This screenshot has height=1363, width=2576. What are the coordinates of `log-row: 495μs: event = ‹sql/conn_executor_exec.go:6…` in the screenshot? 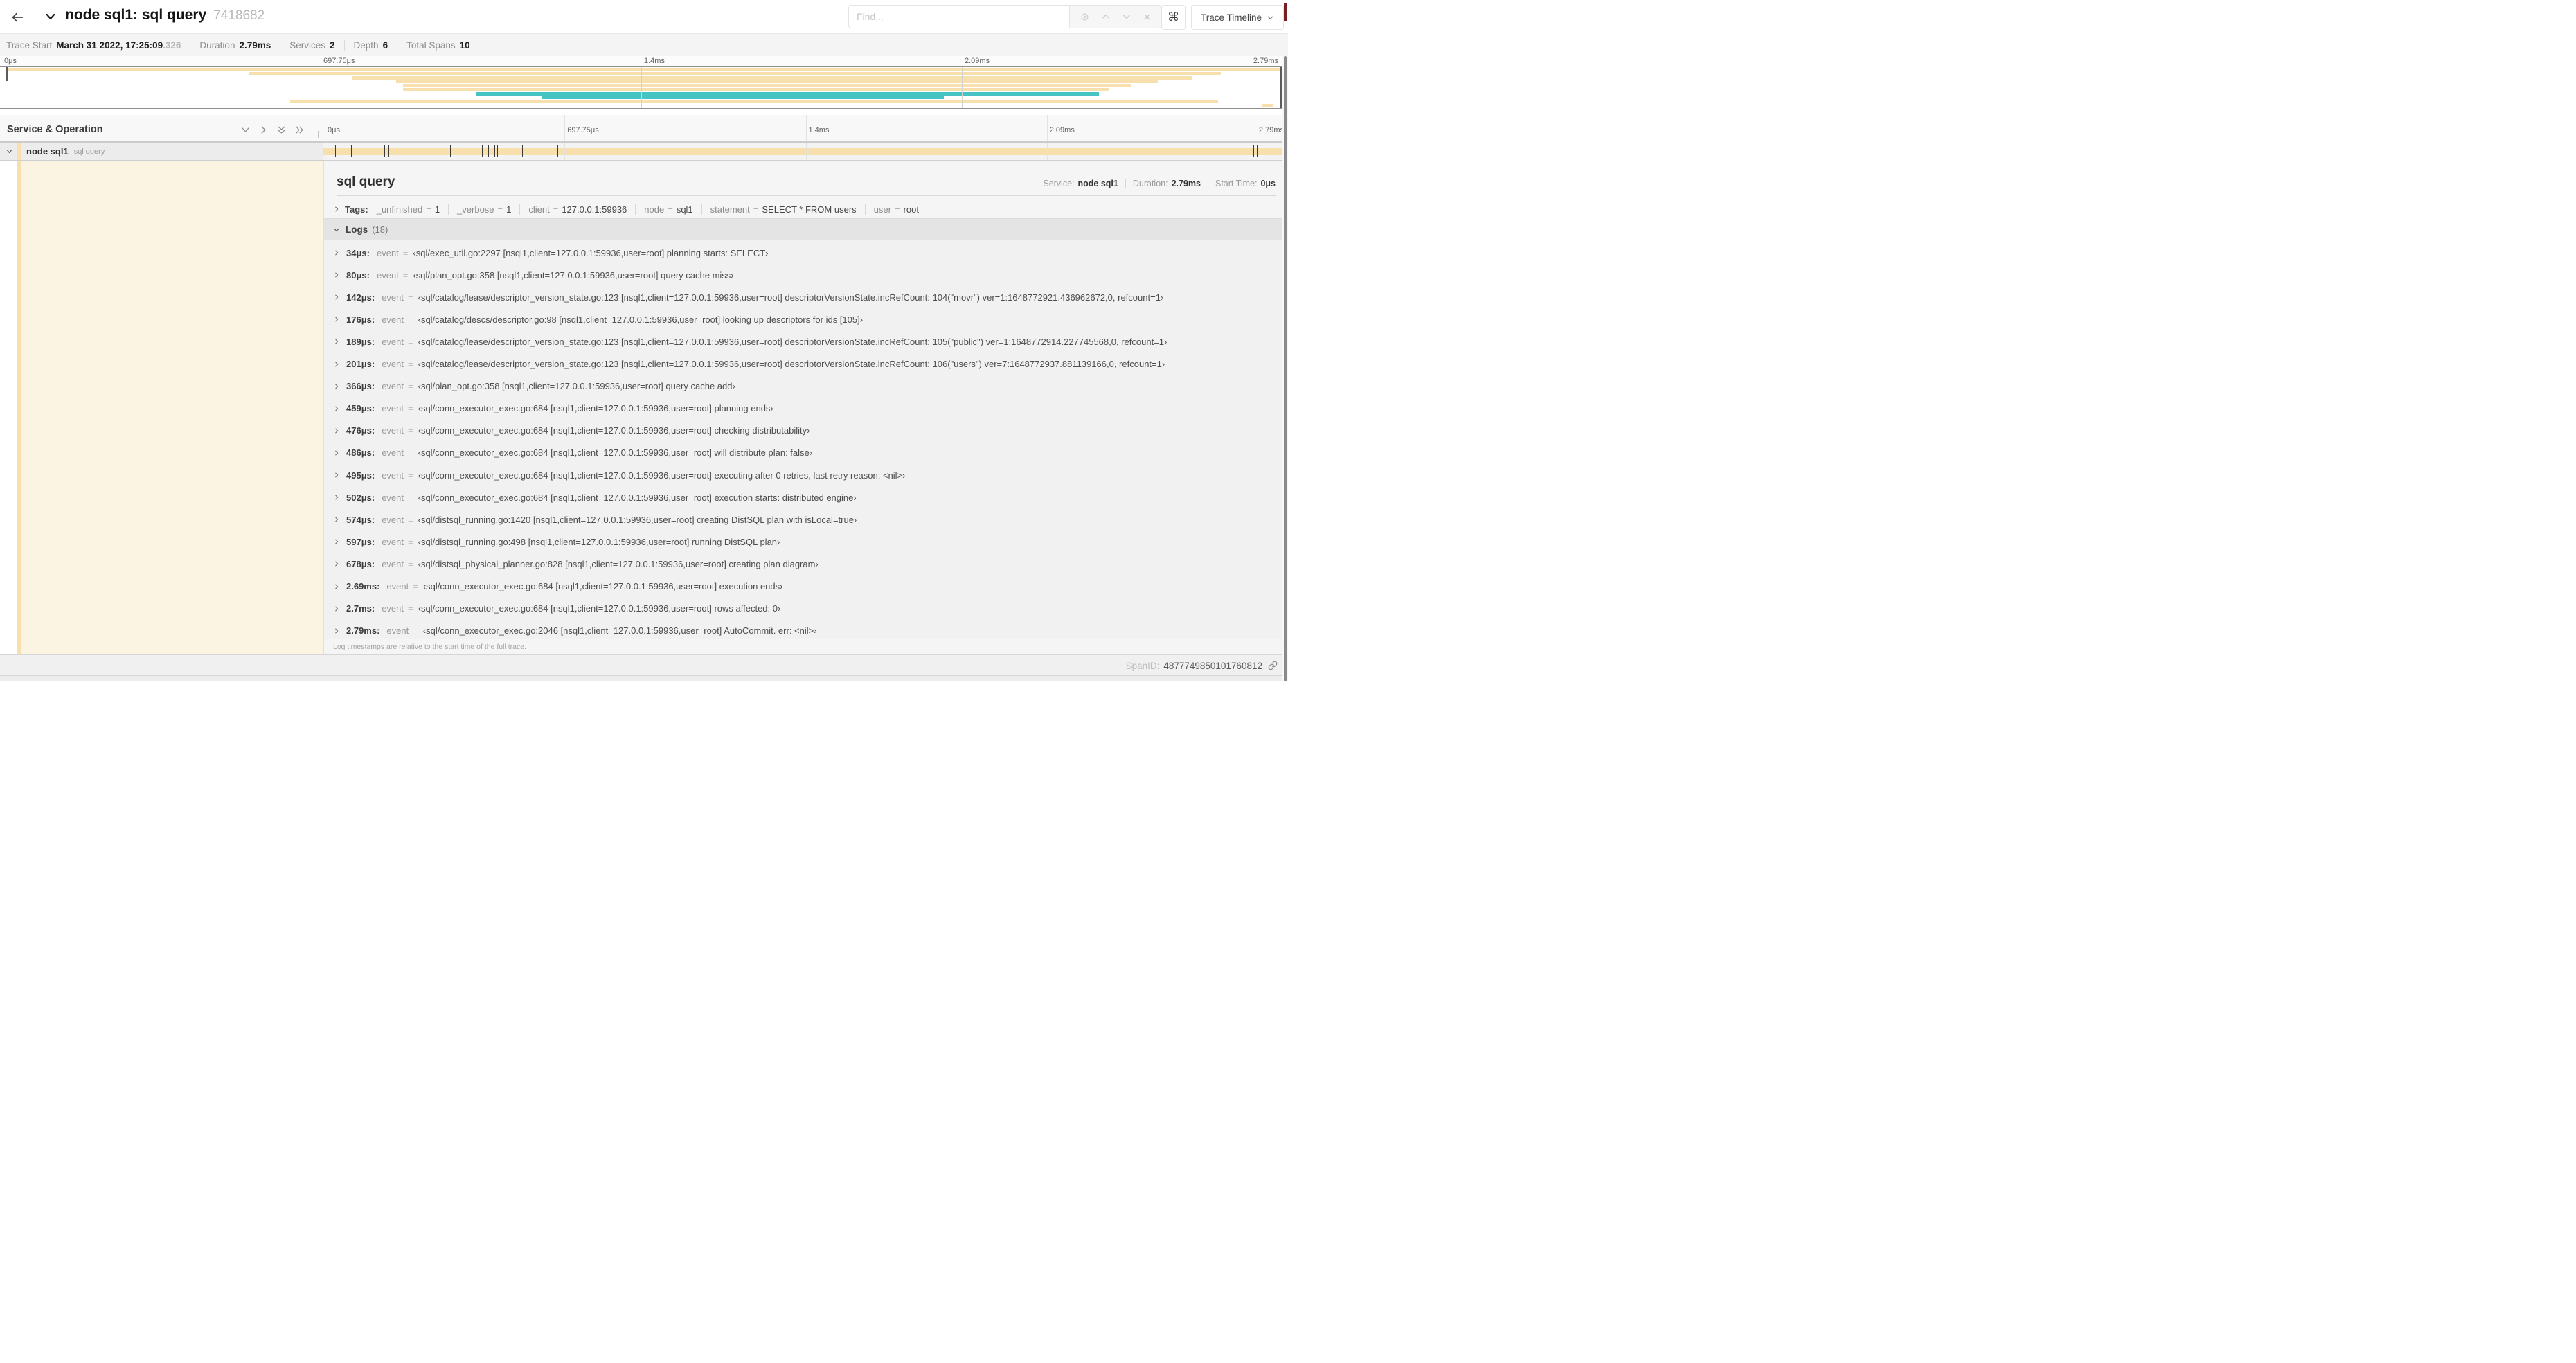 It's located at (804, 475).